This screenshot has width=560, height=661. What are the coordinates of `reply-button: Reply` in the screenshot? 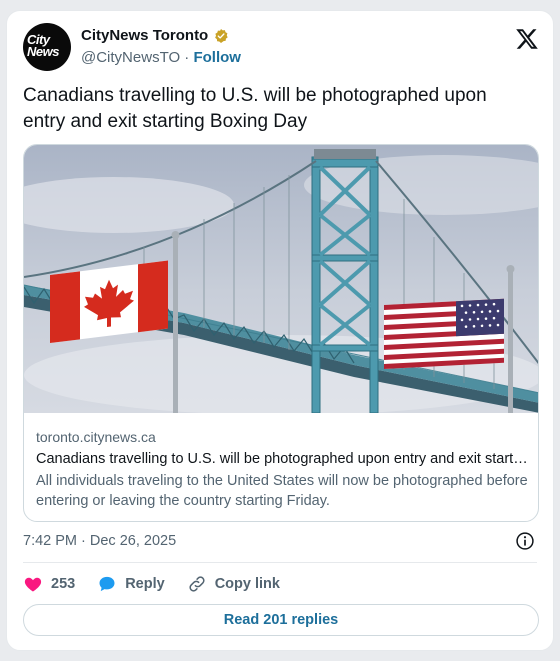 It's located at (131, 584).